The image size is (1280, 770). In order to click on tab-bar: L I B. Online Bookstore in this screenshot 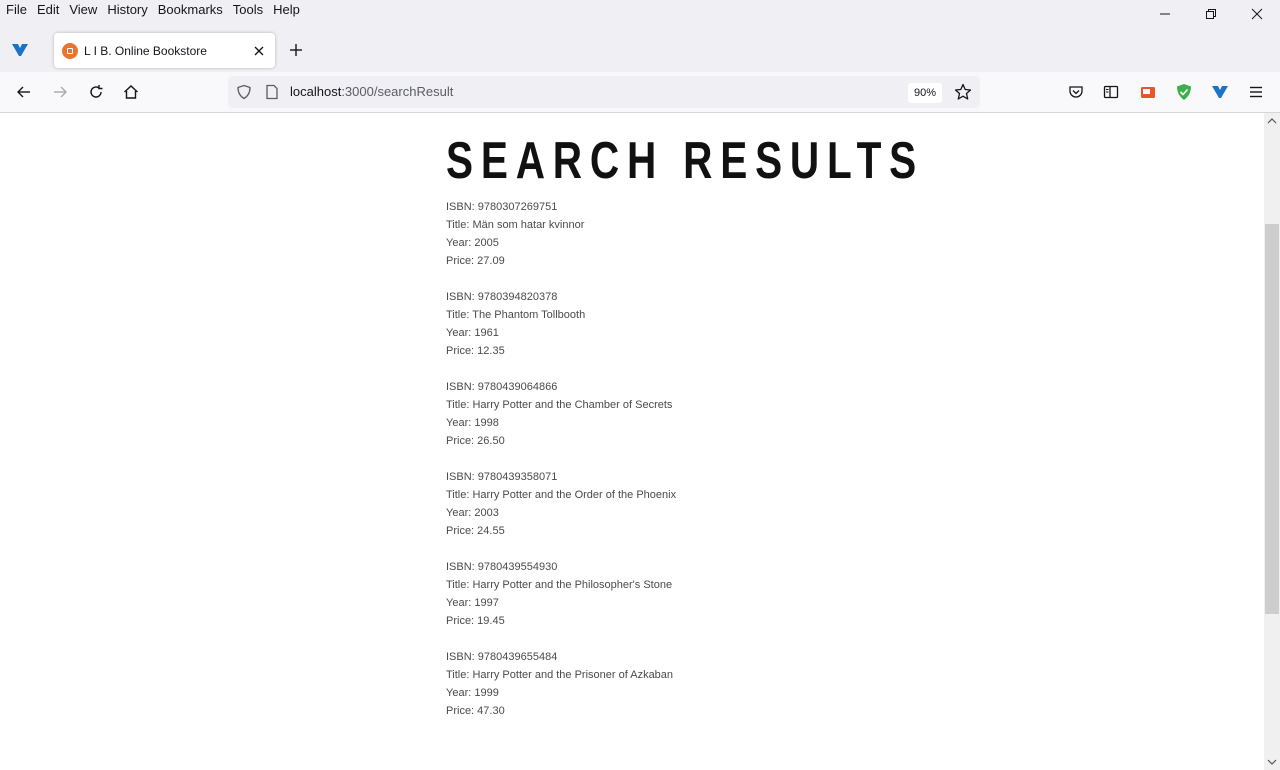, I will do `click(640, 50)`.